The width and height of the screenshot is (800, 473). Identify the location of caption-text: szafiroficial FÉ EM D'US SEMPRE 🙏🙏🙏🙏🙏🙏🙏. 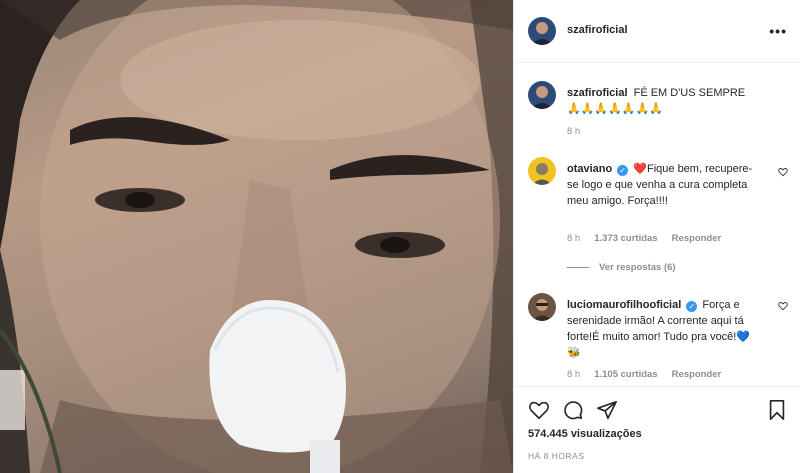
(665, 101).